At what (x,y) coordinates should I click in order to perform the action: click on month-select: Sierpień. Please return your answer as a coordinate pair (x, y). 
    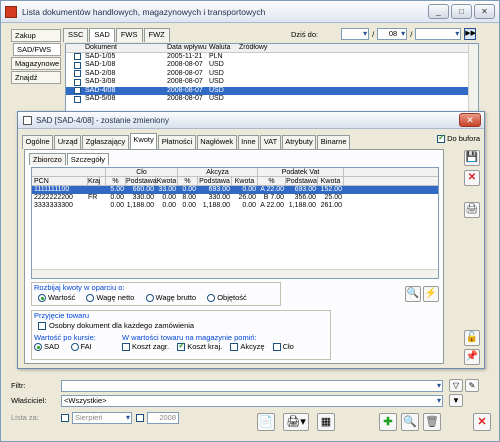
    Looking at the image, I should click on (102, 417).